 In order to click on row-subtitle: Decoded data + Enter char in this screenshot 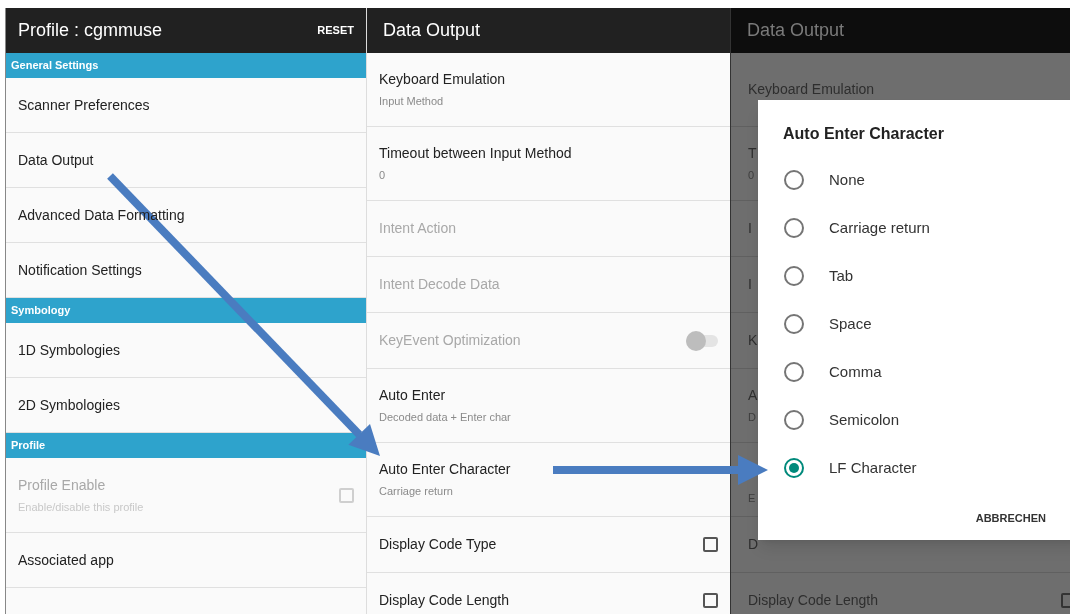, I will do `click(445, 418)`.